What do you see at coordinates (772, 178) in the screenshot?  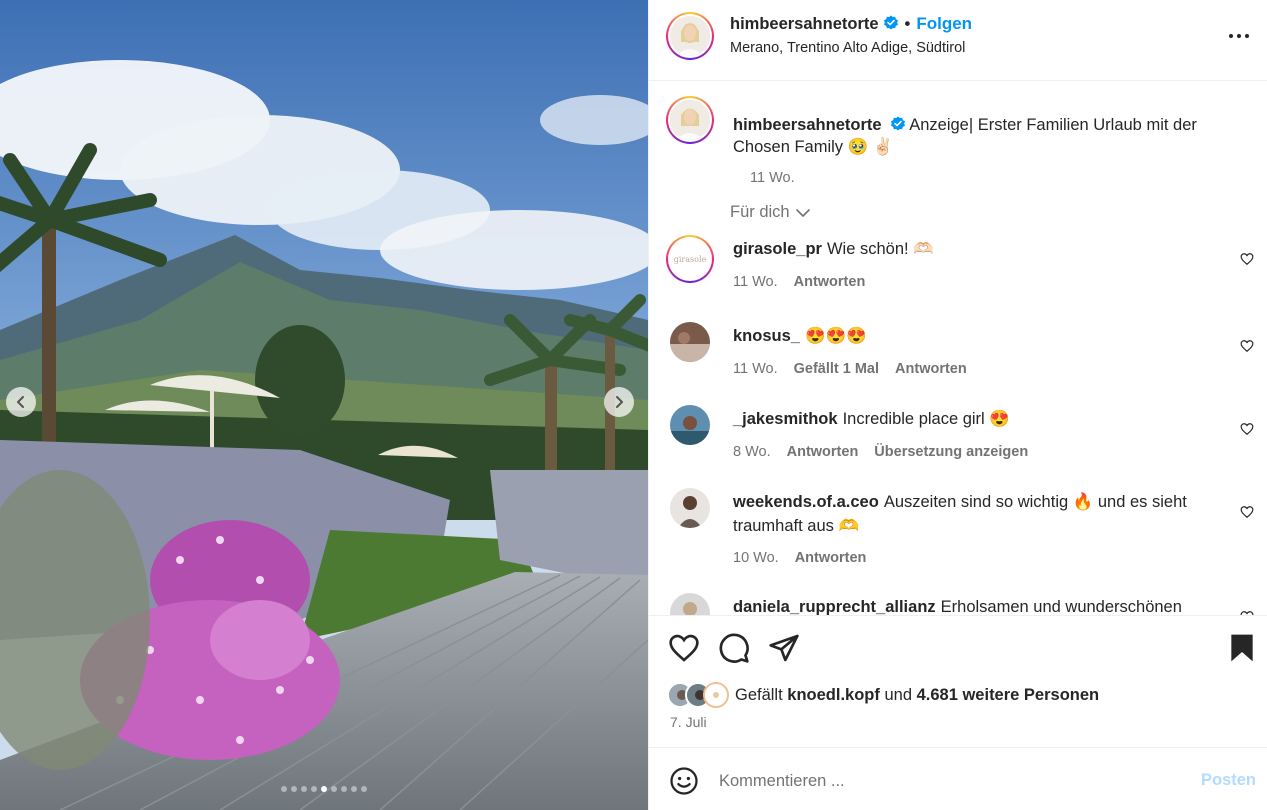 I see `caption-timestamp: 11 Wo.` at bounding box center [772, 178].